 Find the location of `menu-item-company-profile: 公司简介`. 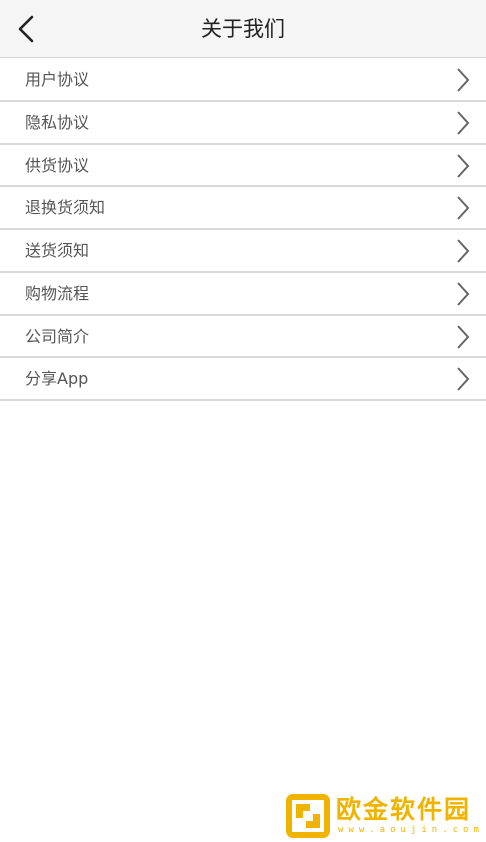

menu-item-company-profile: 公司简介 is located at coordinates (243, 337).